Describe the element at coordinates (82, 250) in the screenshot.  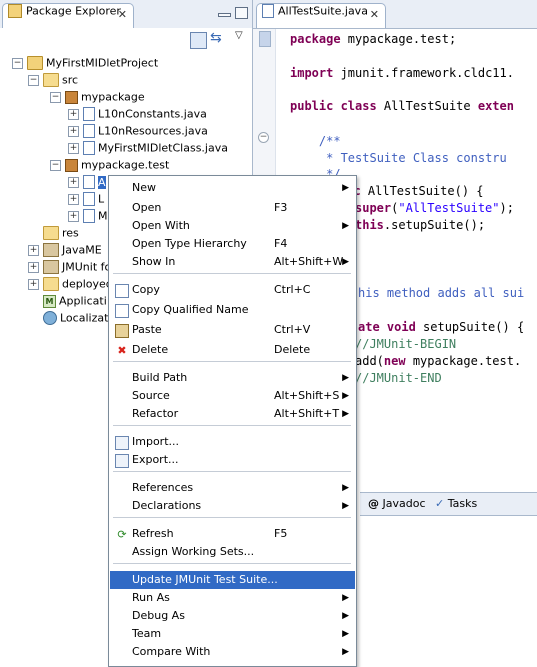
I see `tree-item-label: JavaME` at that location.